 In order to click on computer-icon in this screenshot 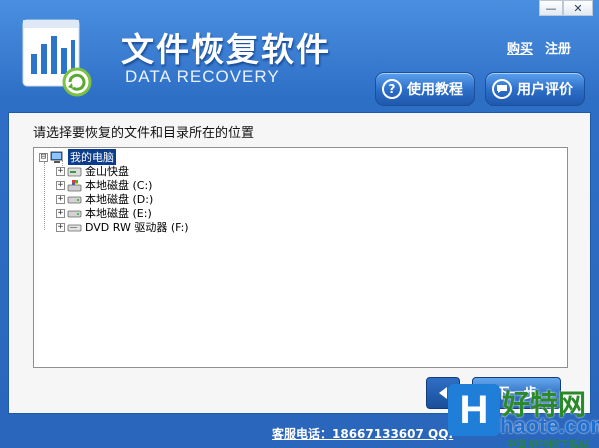, I will do `click(56, 157)`.